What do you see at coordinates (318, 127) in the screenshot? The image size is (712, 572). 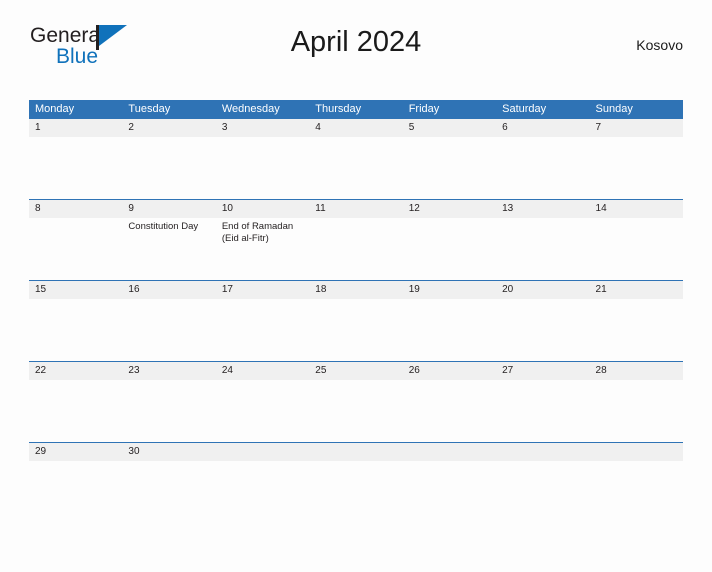 I see `day-number: 4` at bounding box center [318, 127].